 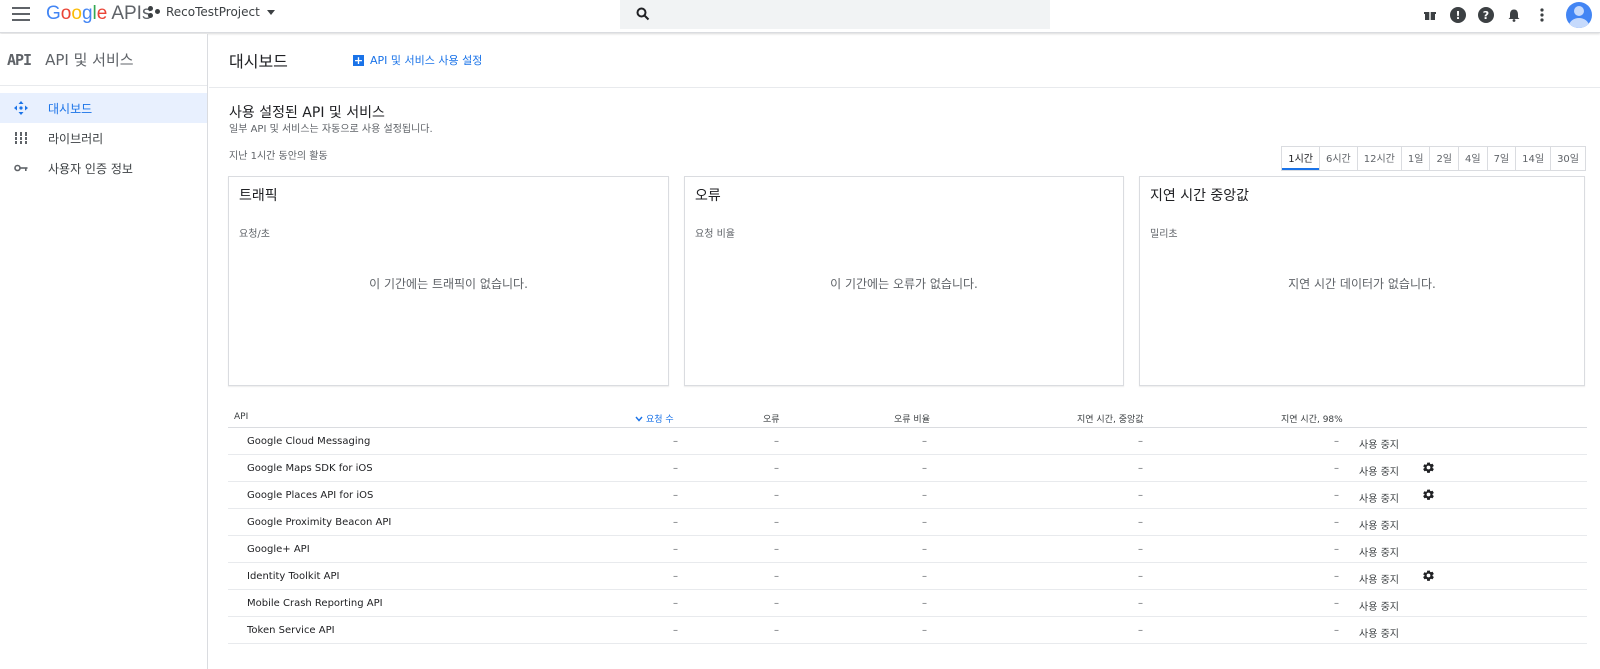 I want to click on range-option: 30일, so click(x=1567, y=158).